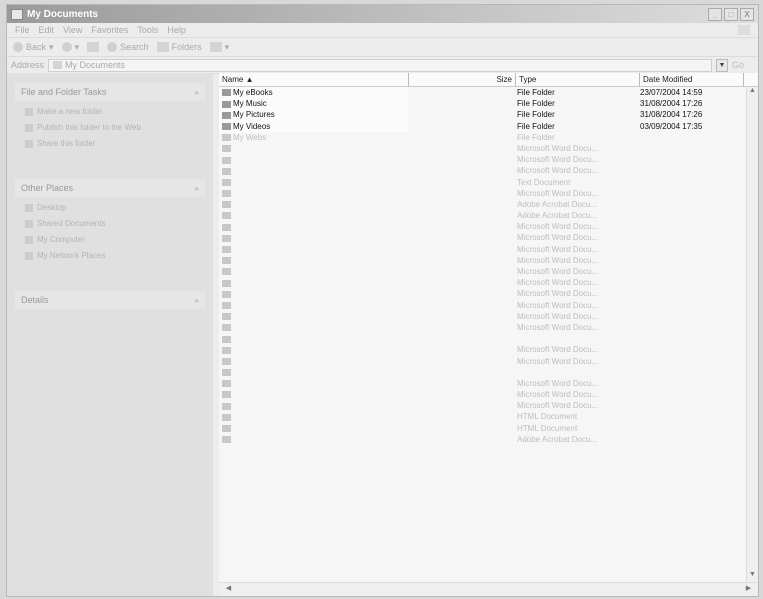  What do you see at coordinates (482, 182) in the screenshot?
I see `file-row: Text Document` at bounding box center [482, 182].